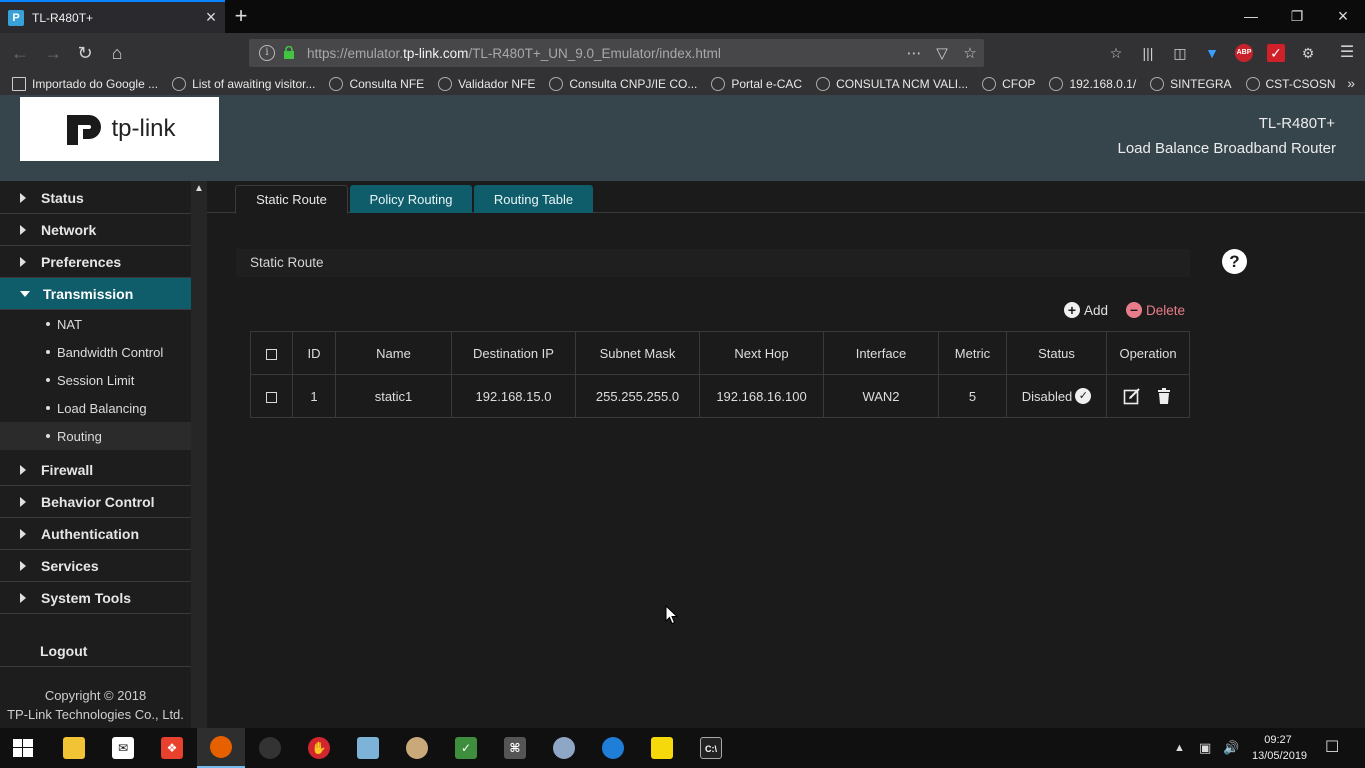  Describe the element at coordinates (417, 748) in the screenshot. I see `person-app-icon` at that location.